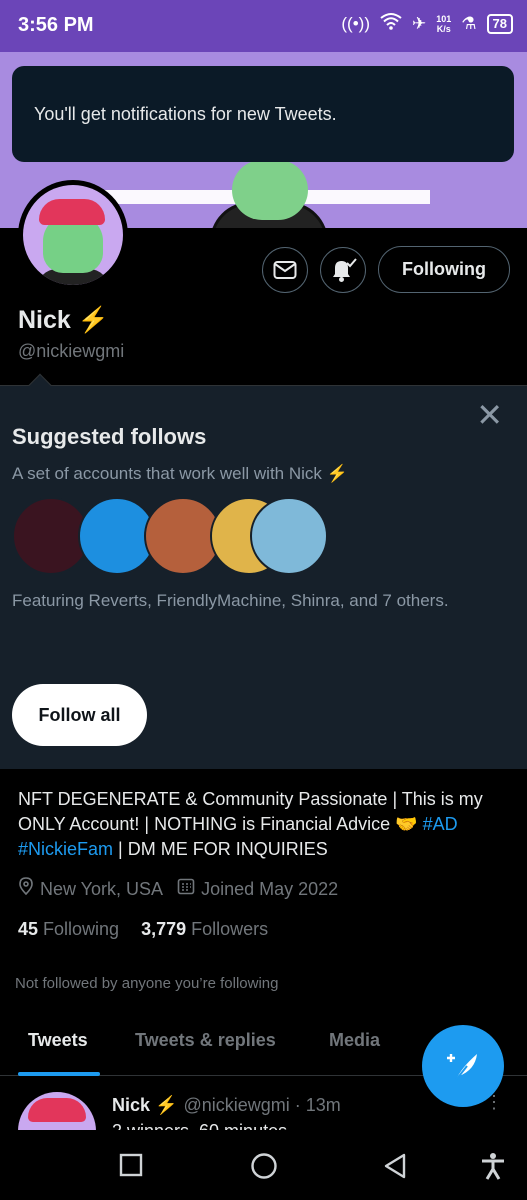 The image size is (527, 1200). I want to click on tab-tweets: Tweets, so click(58, 1040).